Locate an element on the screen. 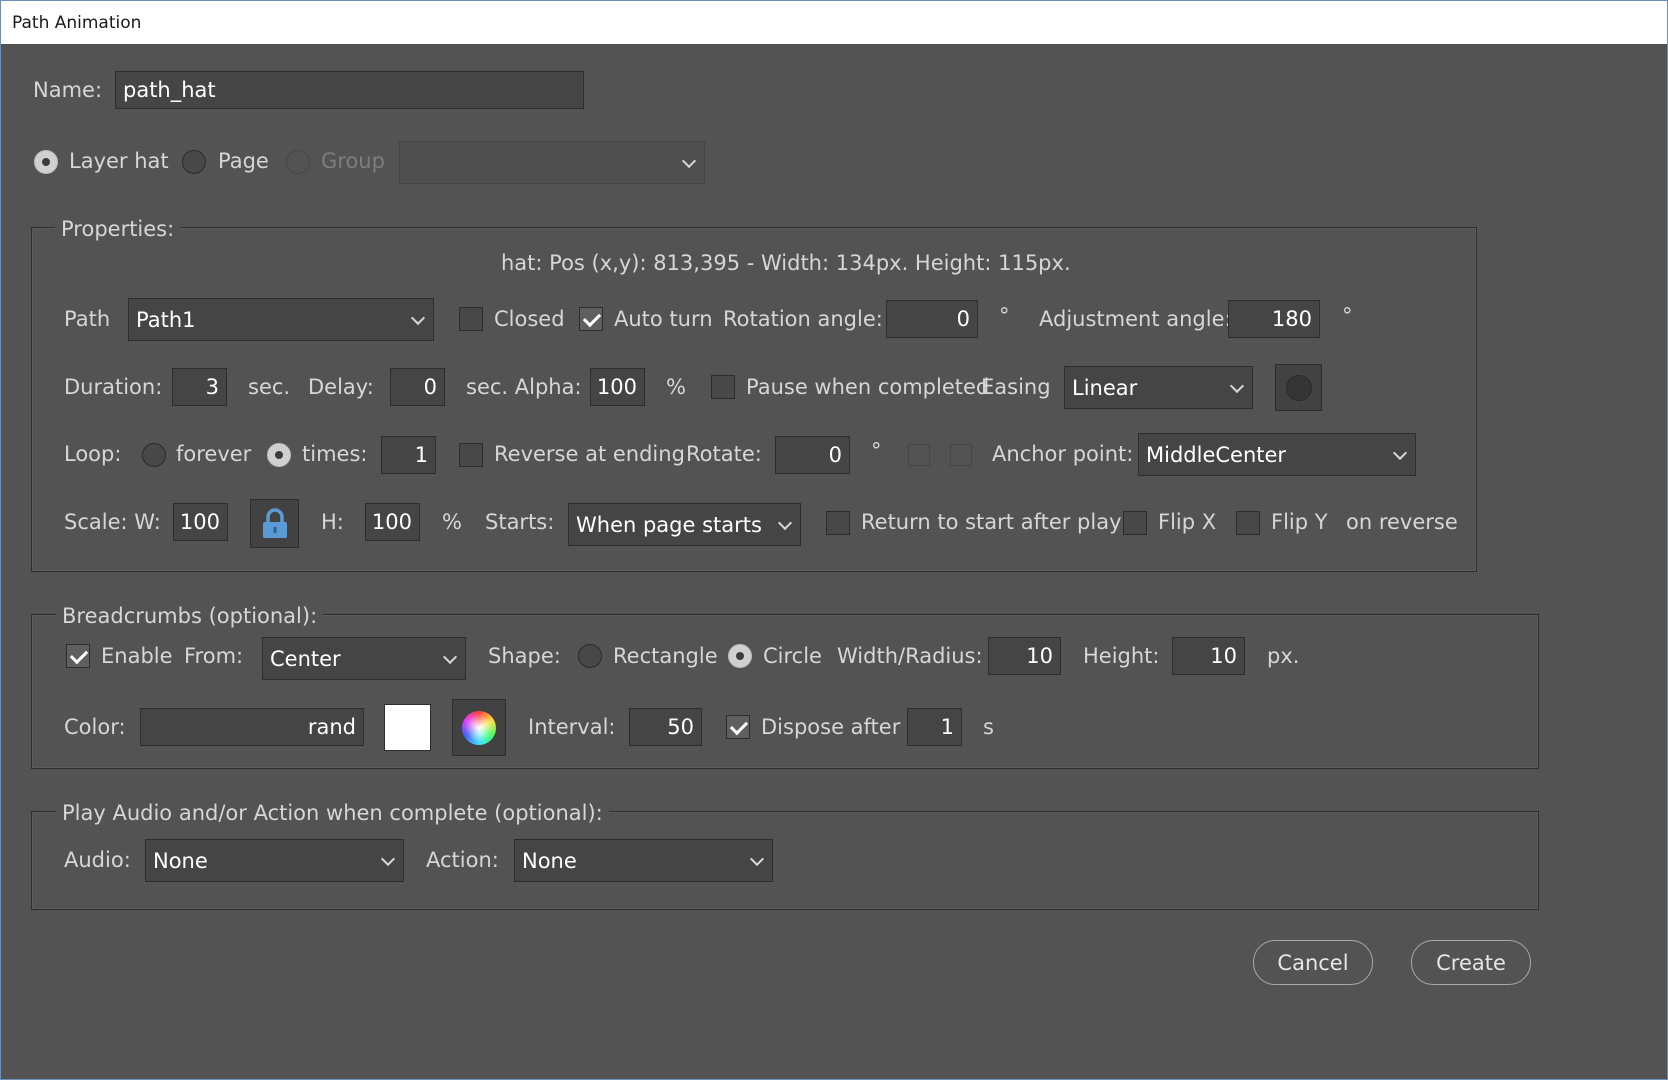  width-radius-input: 10 is located at coordinates (1024, 656).